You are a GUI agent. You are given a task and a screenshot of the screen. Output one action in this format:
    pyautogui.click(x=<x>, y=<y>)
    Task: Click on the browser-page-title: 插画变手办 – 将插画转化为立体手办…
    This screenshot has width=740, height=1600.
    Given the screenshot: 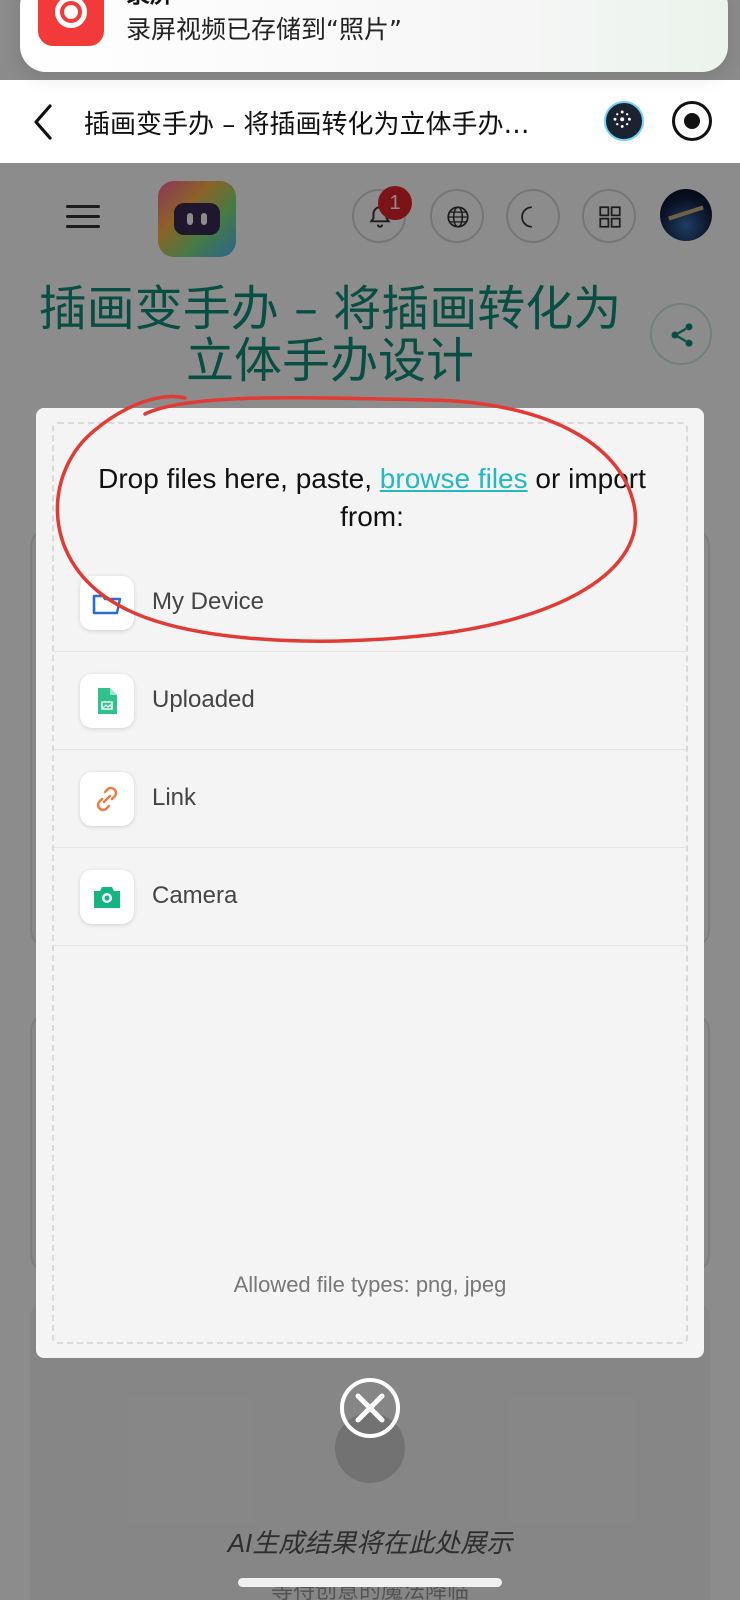 What is the action you would take?
    pyautogui.click(x=307, y=125)
    